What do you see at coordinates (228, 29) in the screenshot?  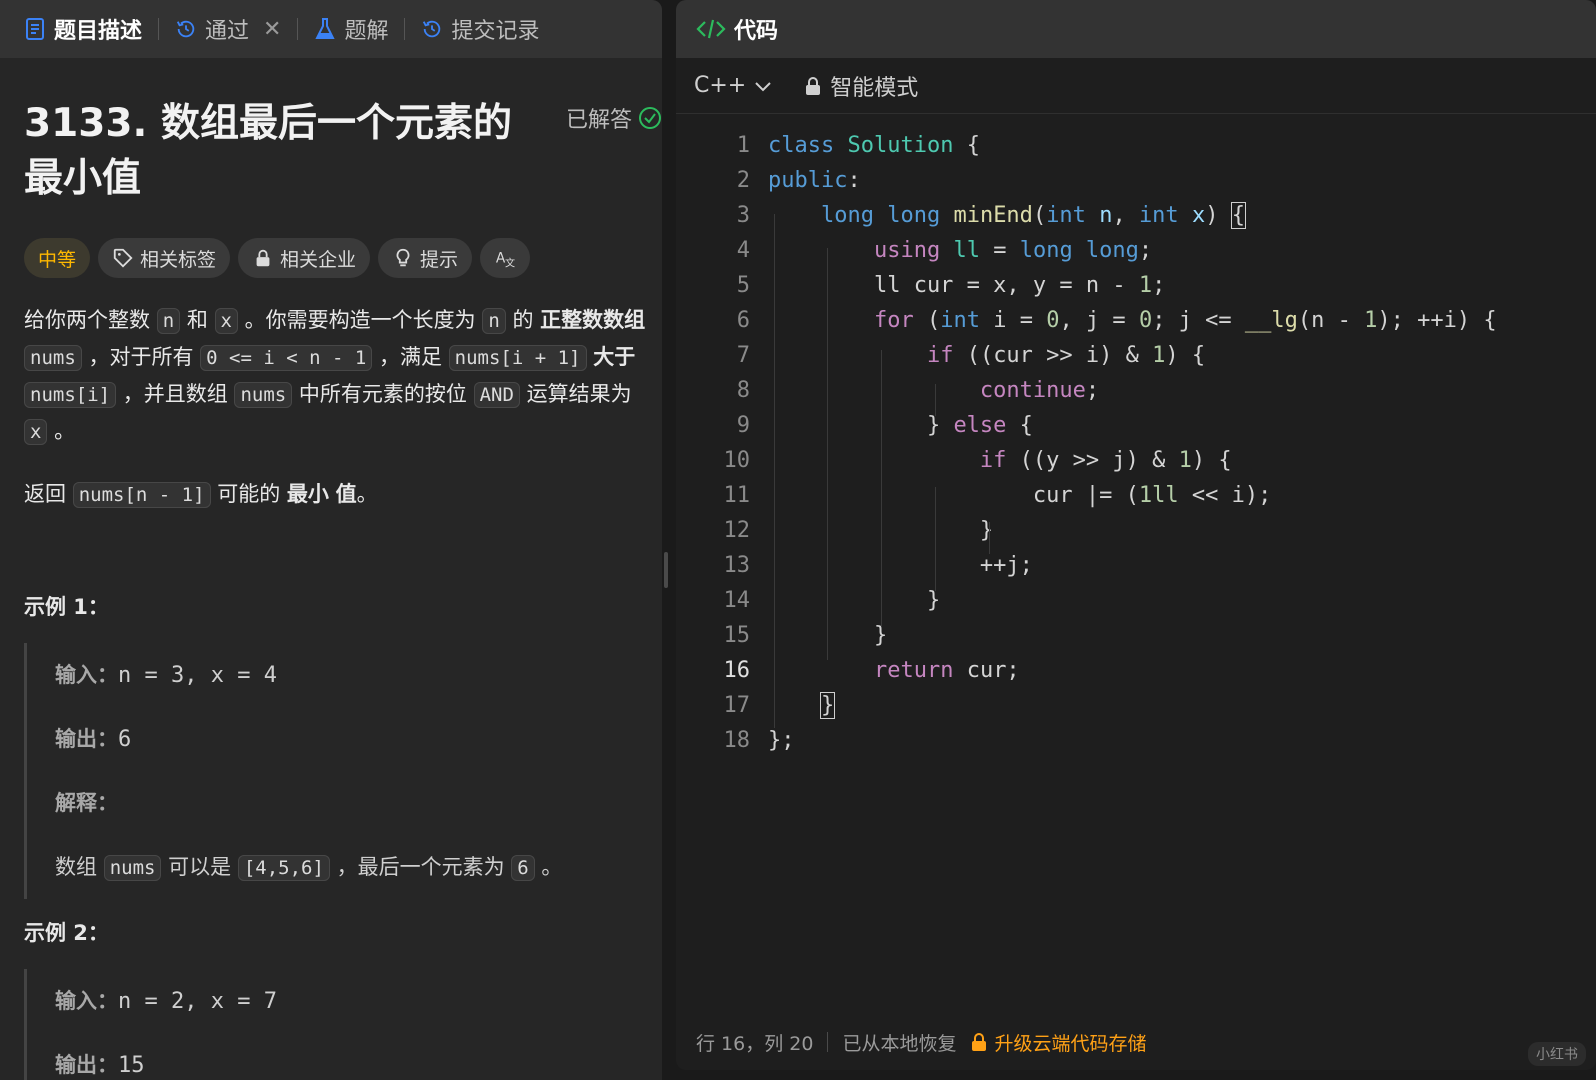 I see `tab-passed: 通过 ✕` at bounding box center [228, 29].